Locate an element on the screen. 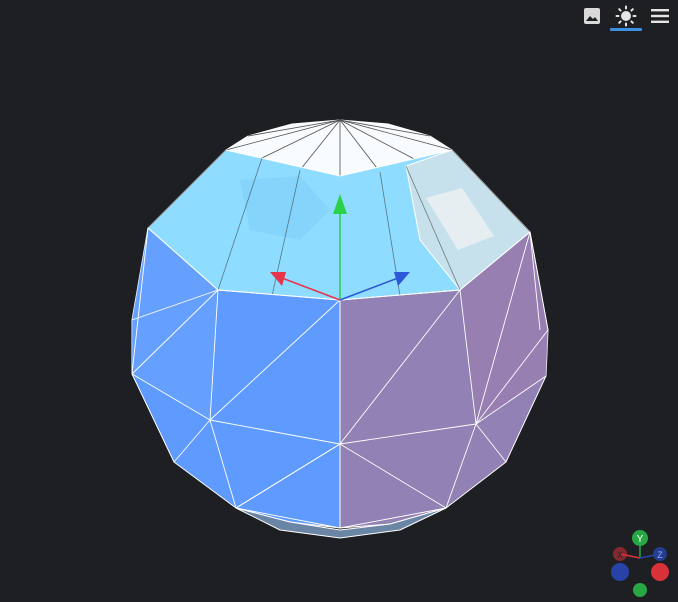  menu-icon is located at coordinates (660, 16).